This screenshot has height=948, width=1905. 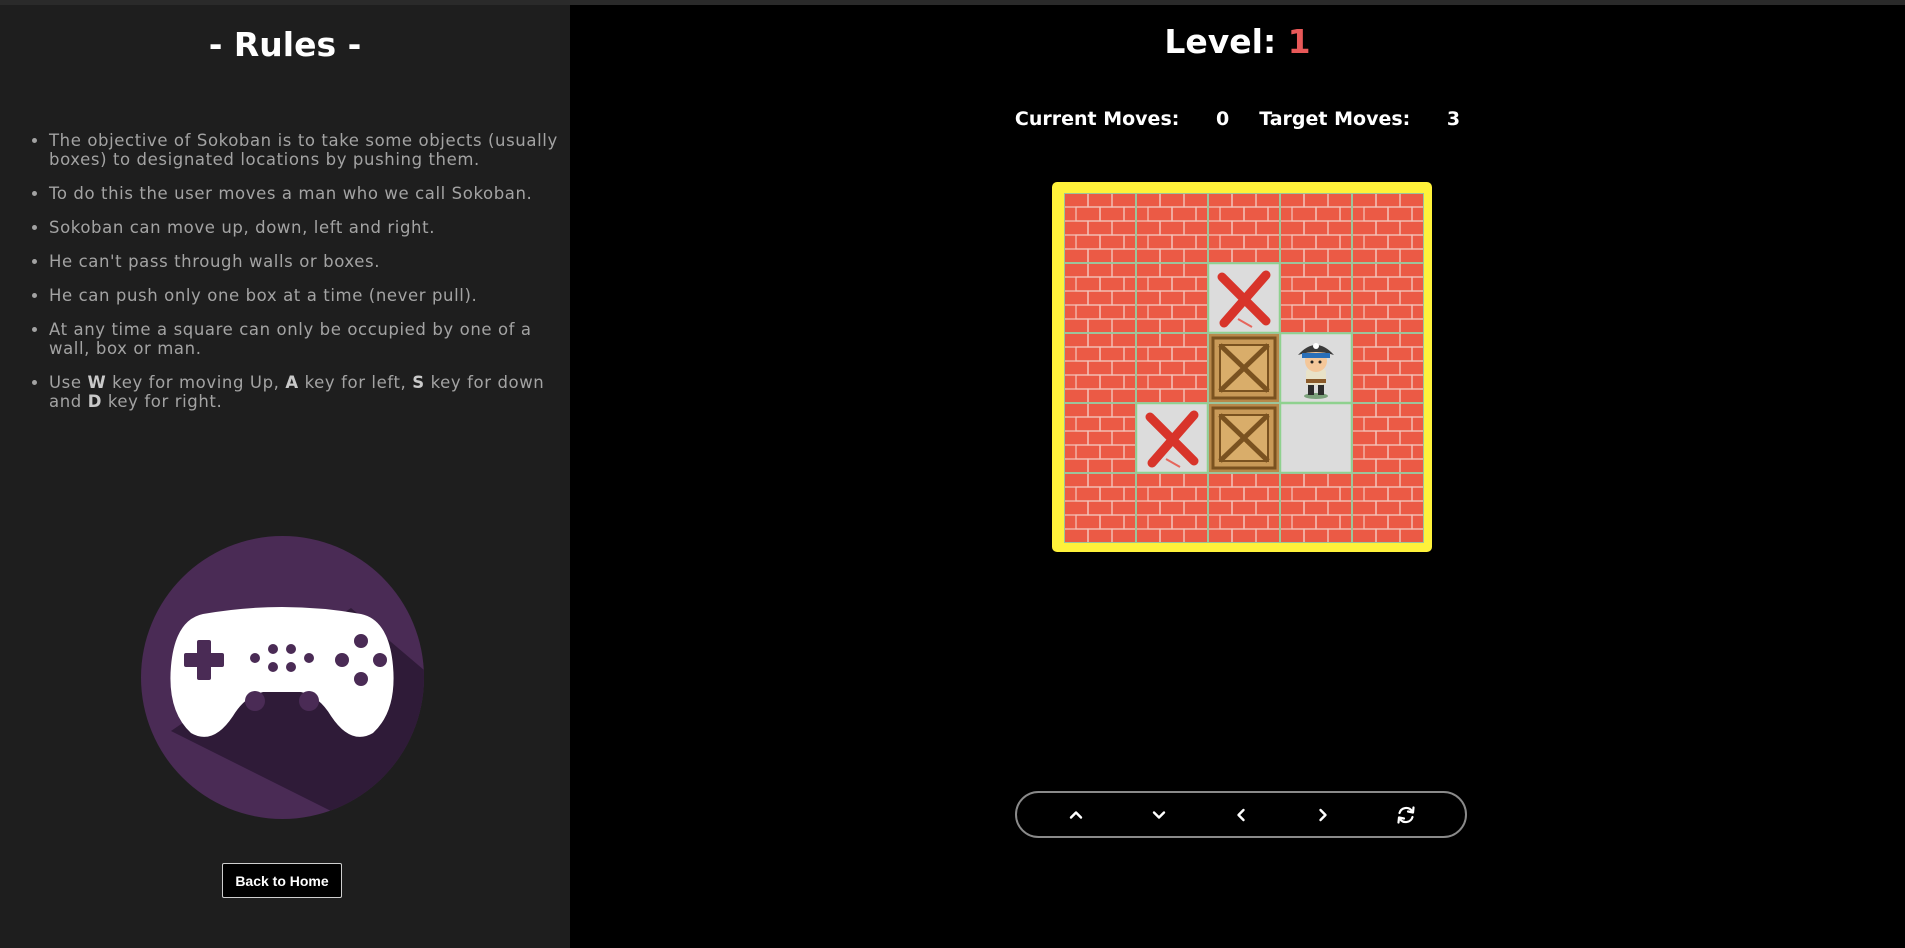 What do you see at coordinates (418, 382) in the screenshot?
I see `key-s: S` at bounding box center [418, 382].